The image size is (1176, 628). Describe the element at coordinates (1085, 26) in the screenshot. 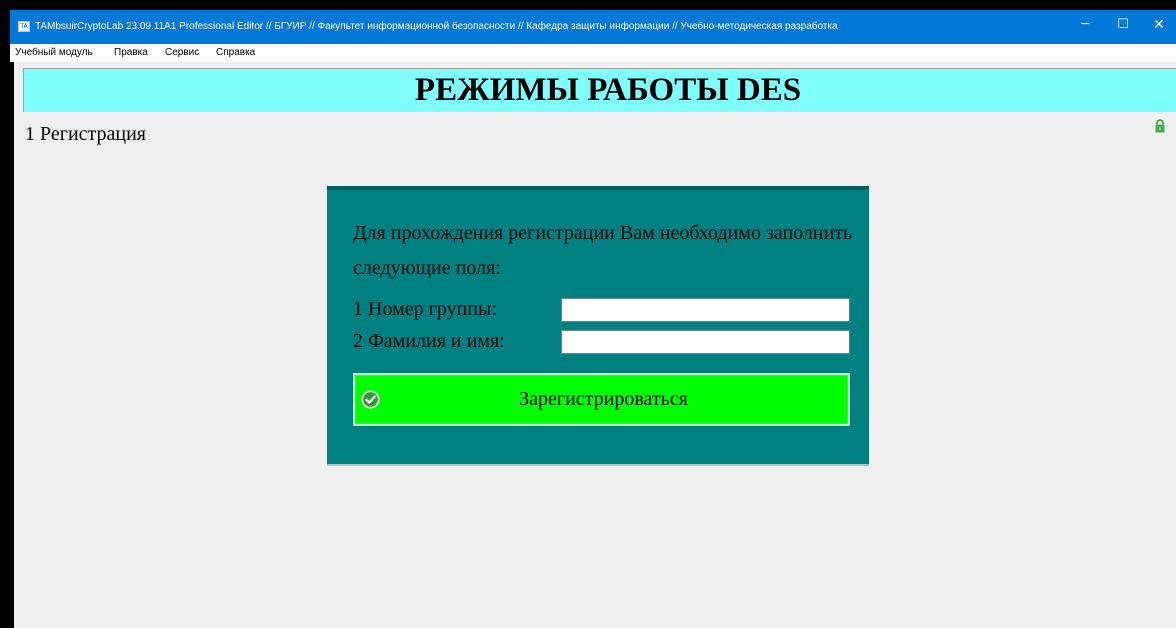

I see `minimize-button: ─` at that location.